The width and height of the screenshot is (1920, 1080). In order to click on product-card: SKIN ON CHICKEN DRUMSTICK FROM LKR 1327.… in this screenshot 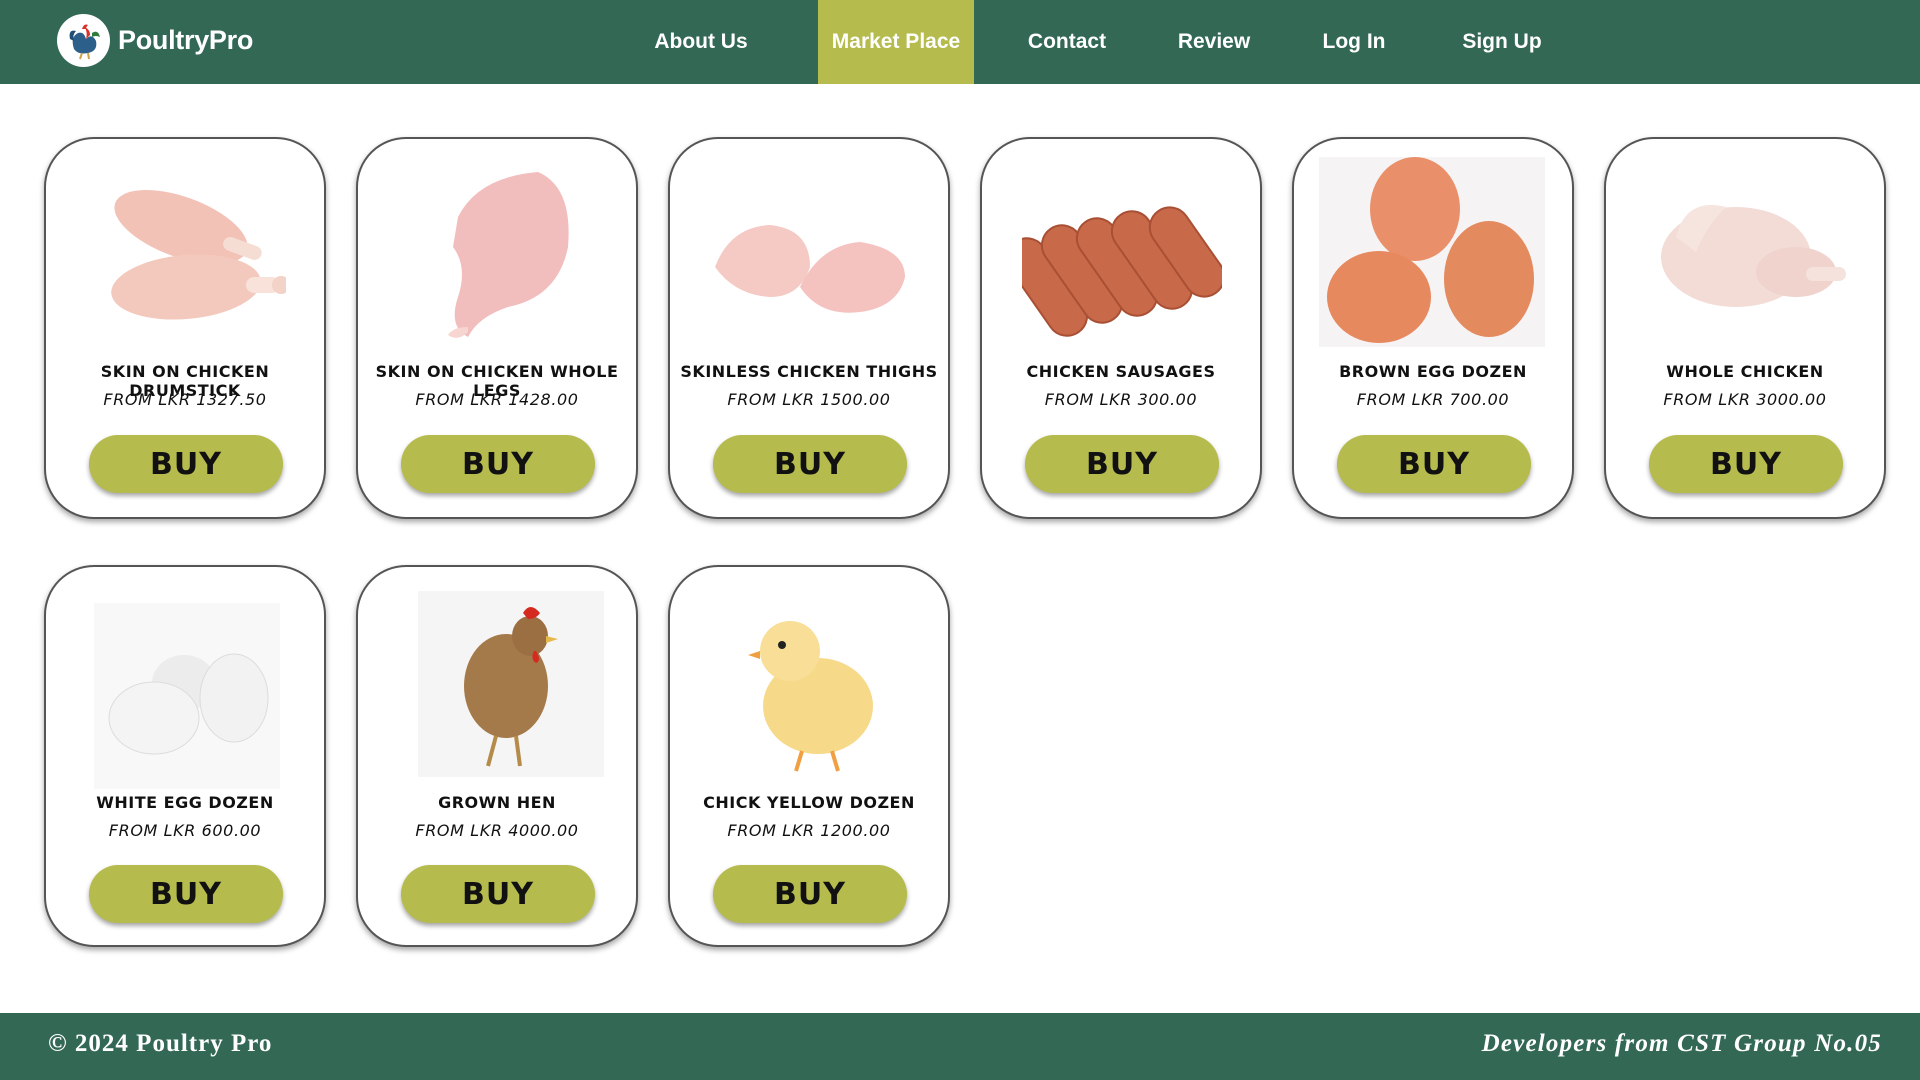, I will do `click(185, 328)`.